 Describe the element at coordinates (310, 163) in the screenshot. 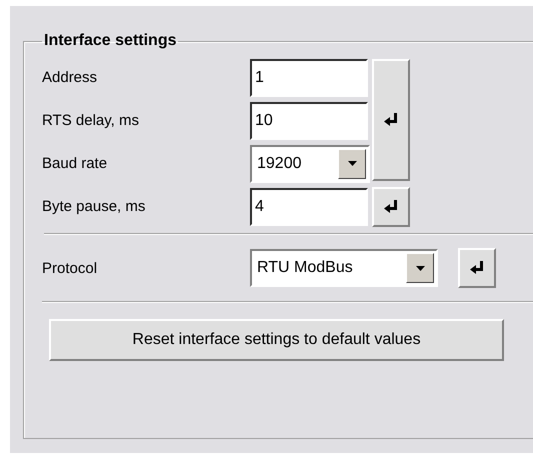

I see `dropdown: 19200` at that location.